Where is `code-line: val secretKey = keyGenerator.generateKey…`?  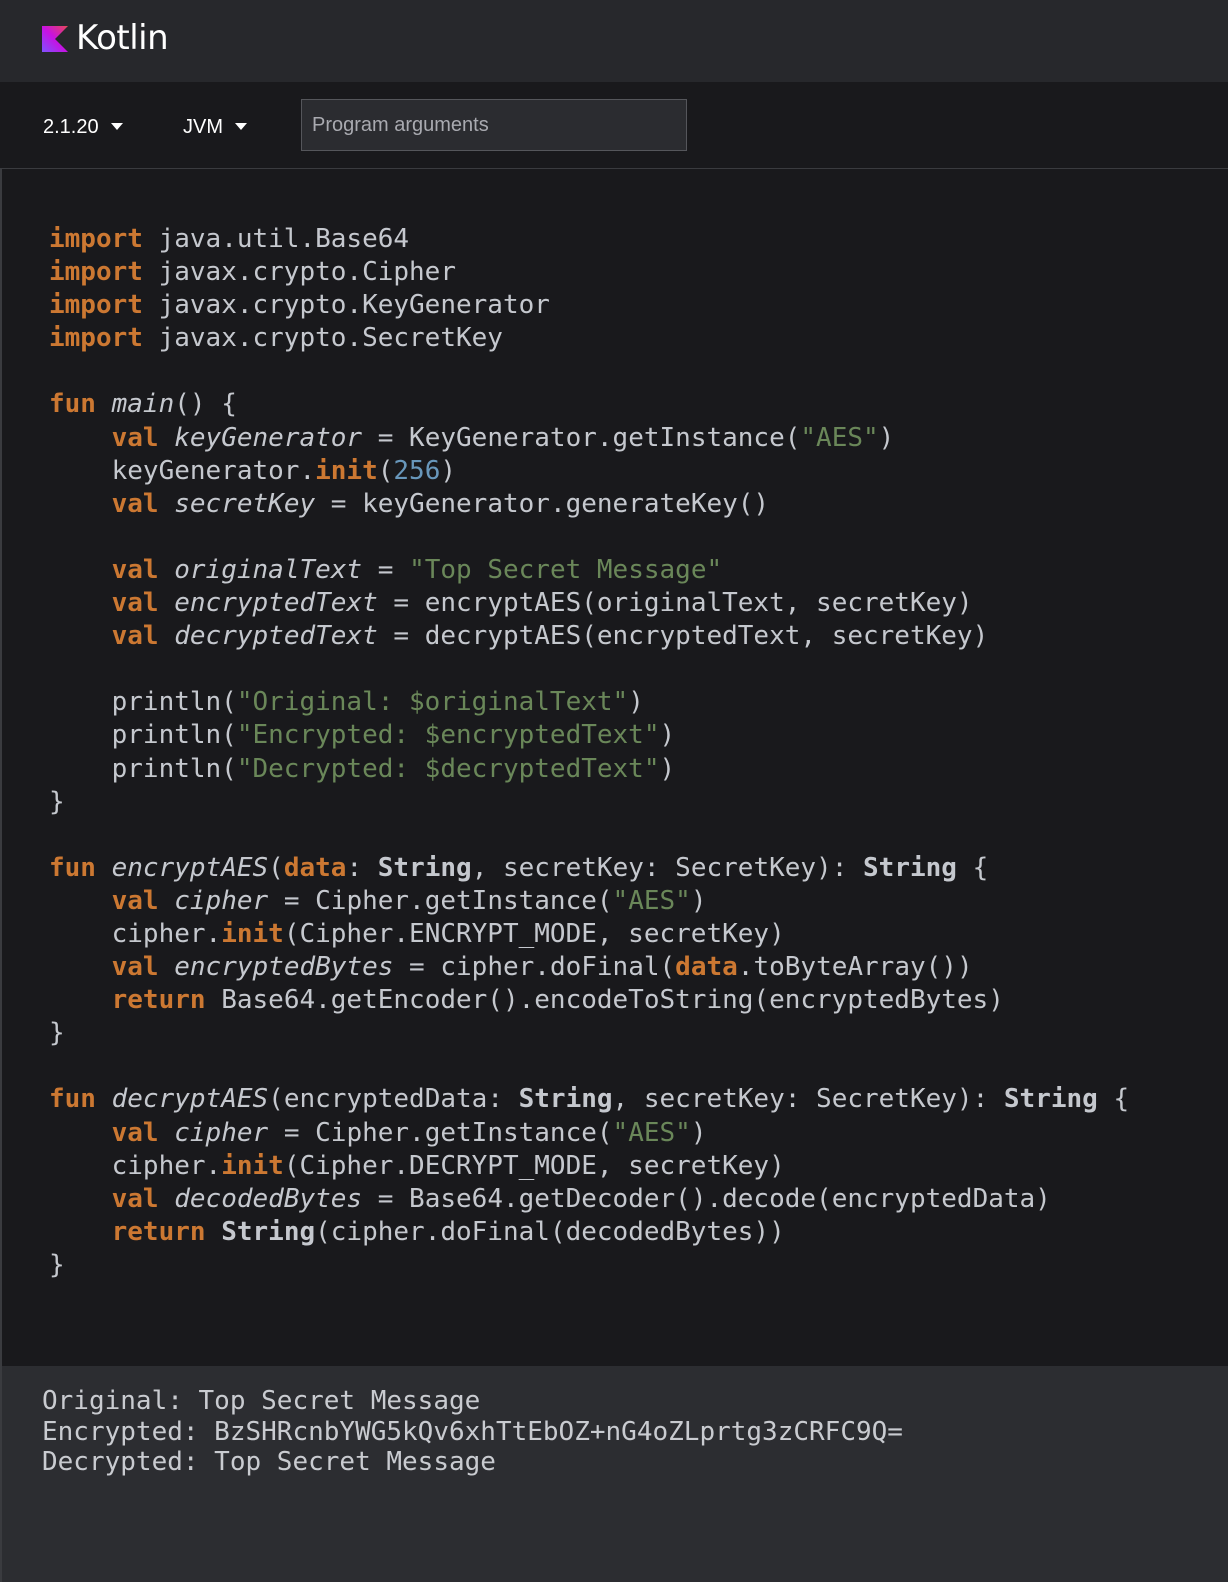
code-line: val secretKey = keyGenerator.generateKey… is located at coordinates (440, 503).